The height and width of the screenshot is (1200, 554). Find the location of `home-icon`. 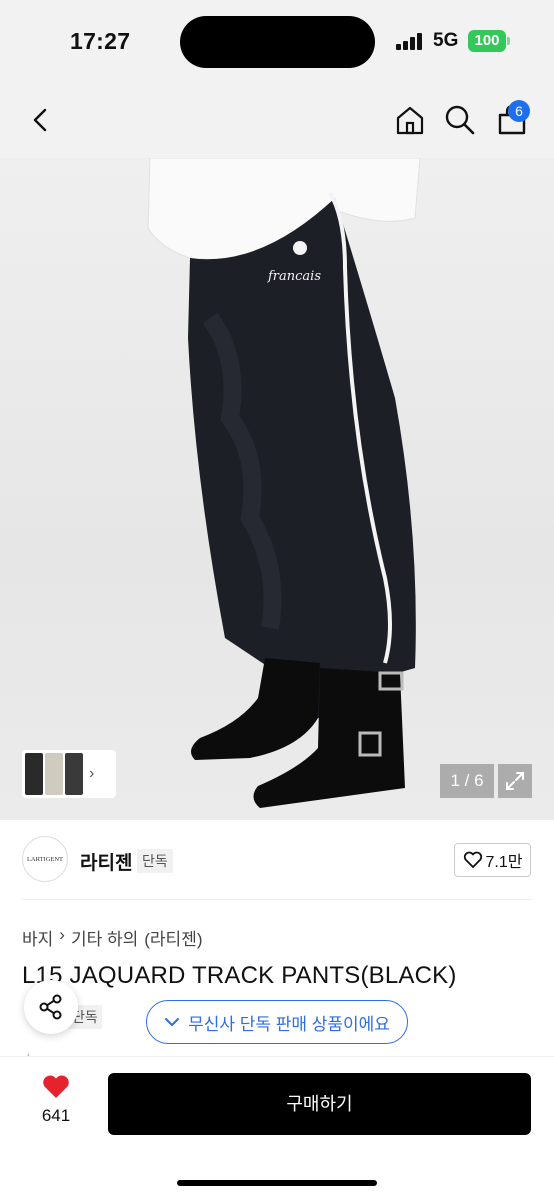

home-icon is located at coordinates (410, 120).